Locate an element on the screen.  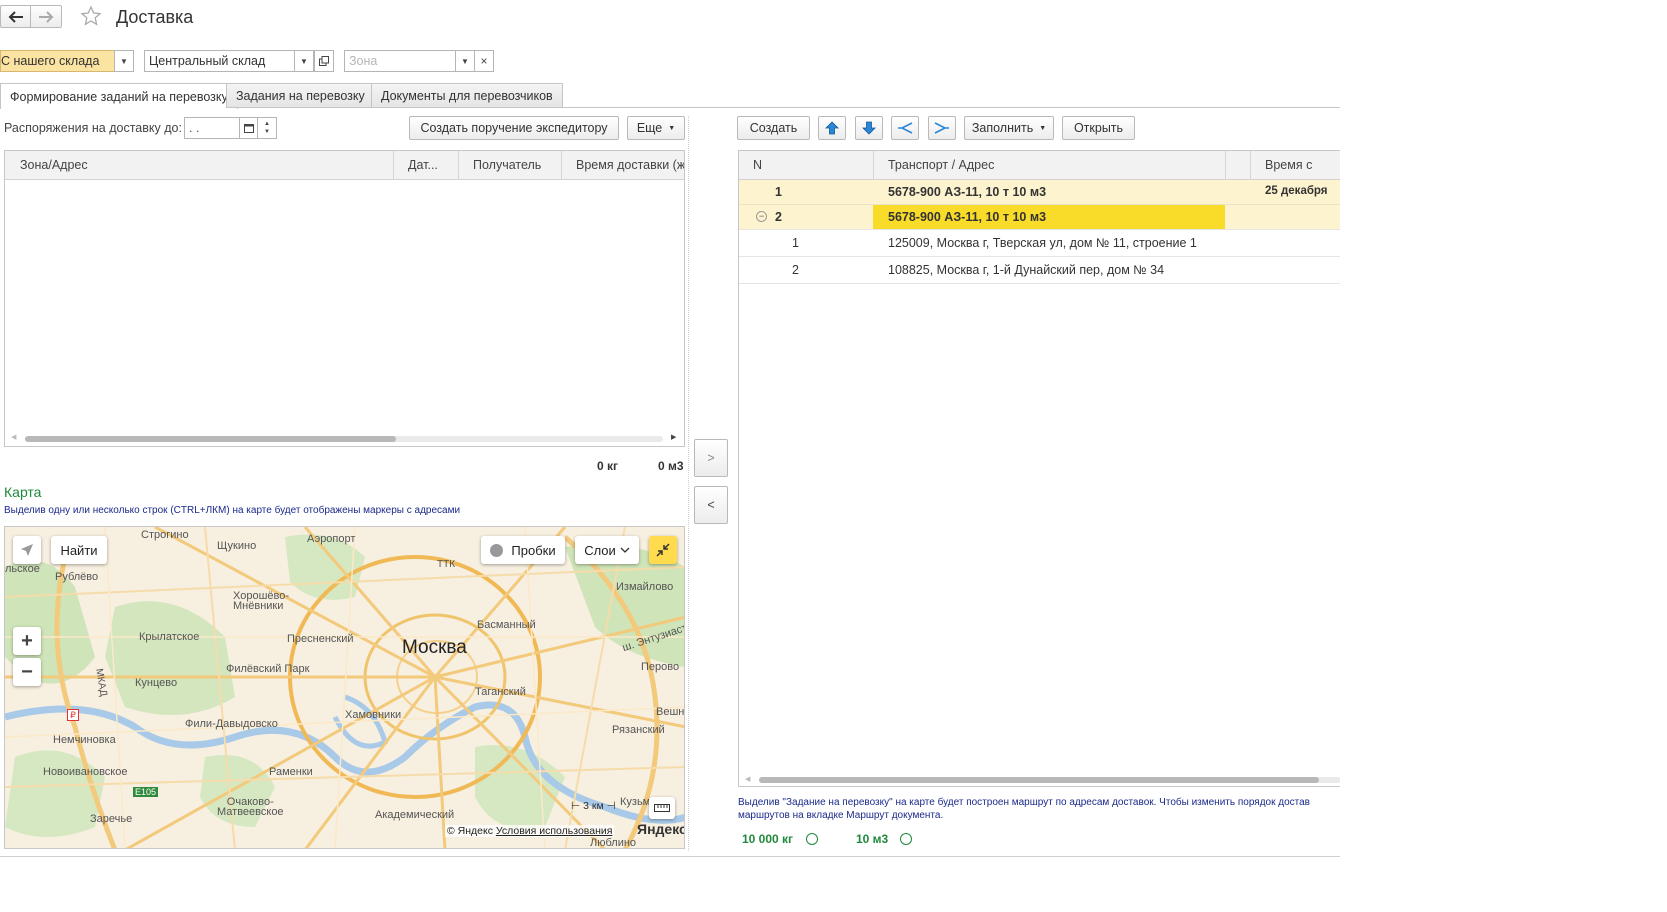
tab-transport-tasks: Задания на перевозку is located at coordinates (300, 95).